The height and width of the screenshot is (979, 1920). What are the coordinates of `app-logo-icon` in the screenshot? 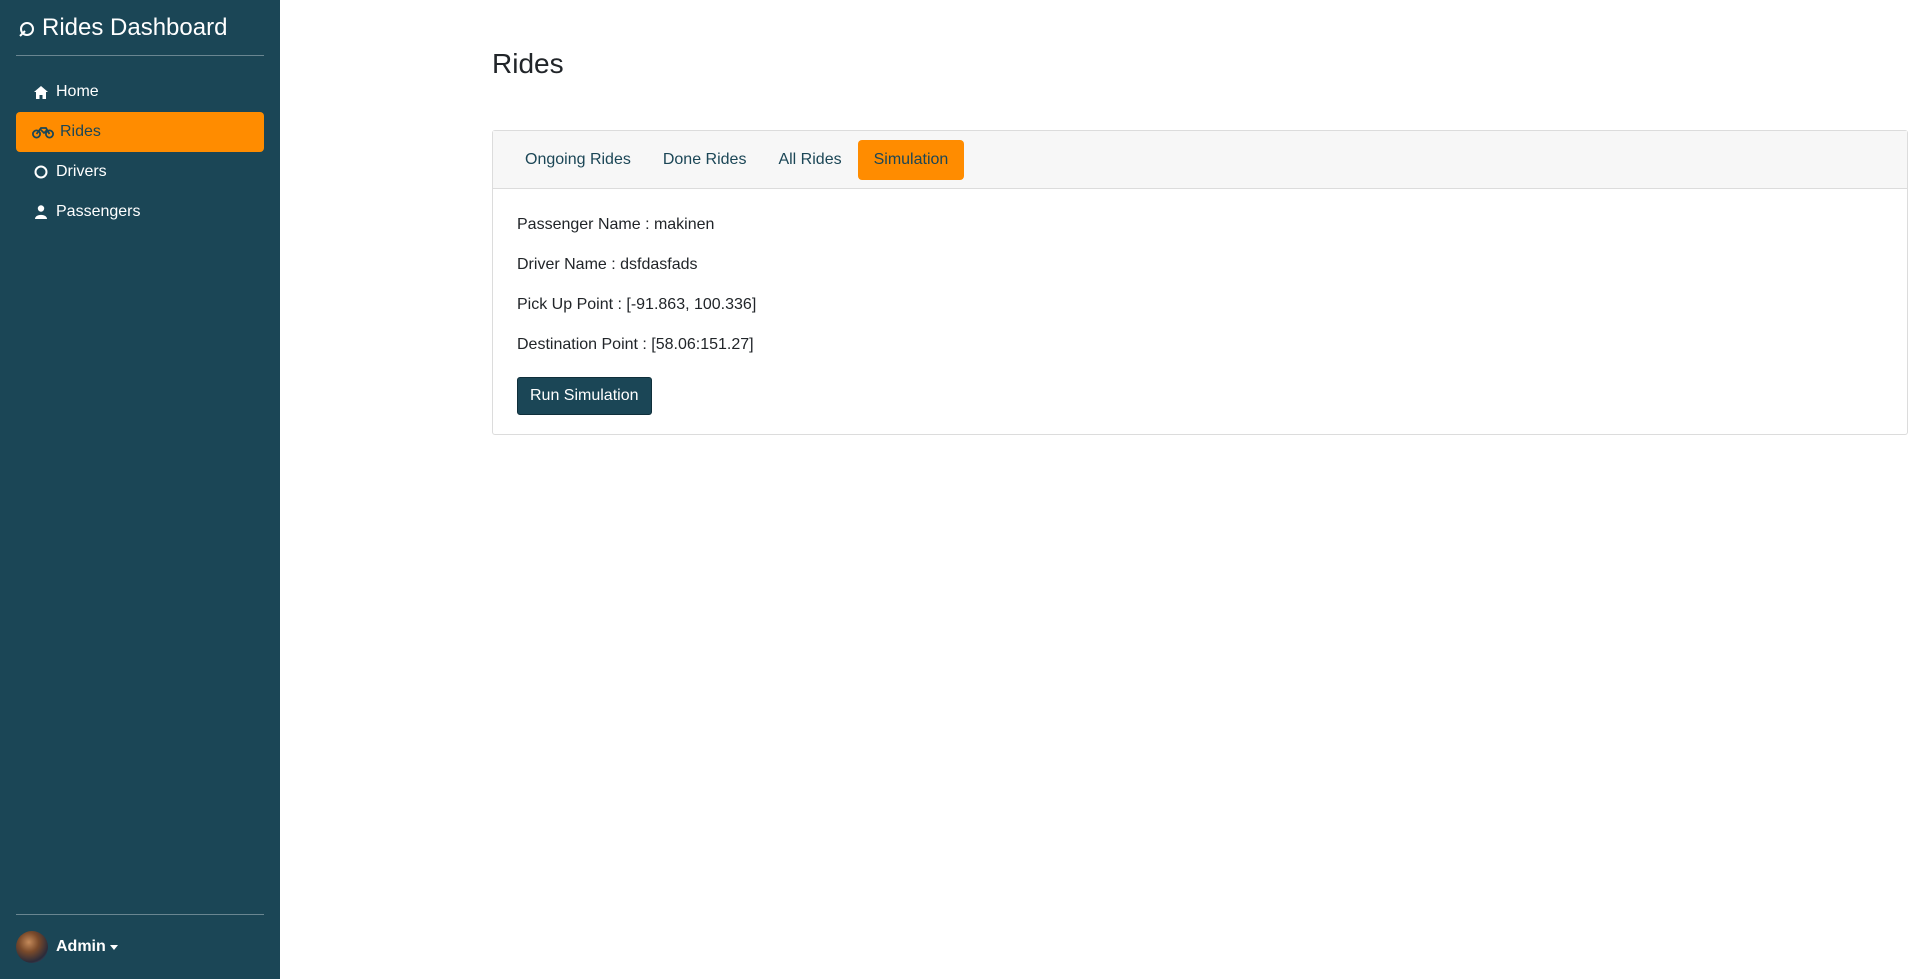 It's located at (26, 28).